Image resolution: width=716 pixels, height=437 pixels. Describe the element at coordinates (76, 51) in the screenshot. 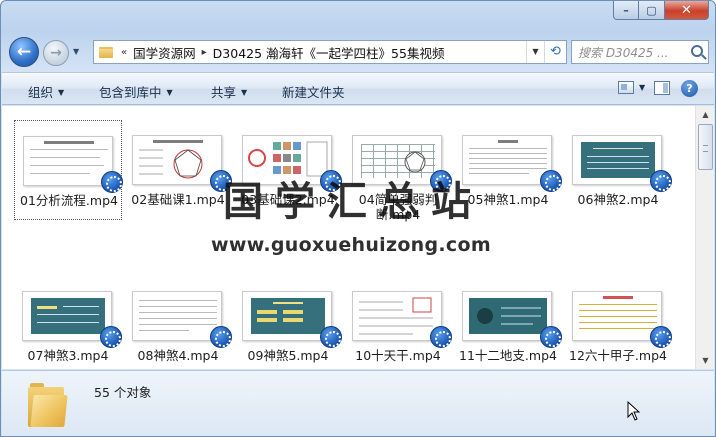

I see `recent-pages-dropdown: ▼` at that location.